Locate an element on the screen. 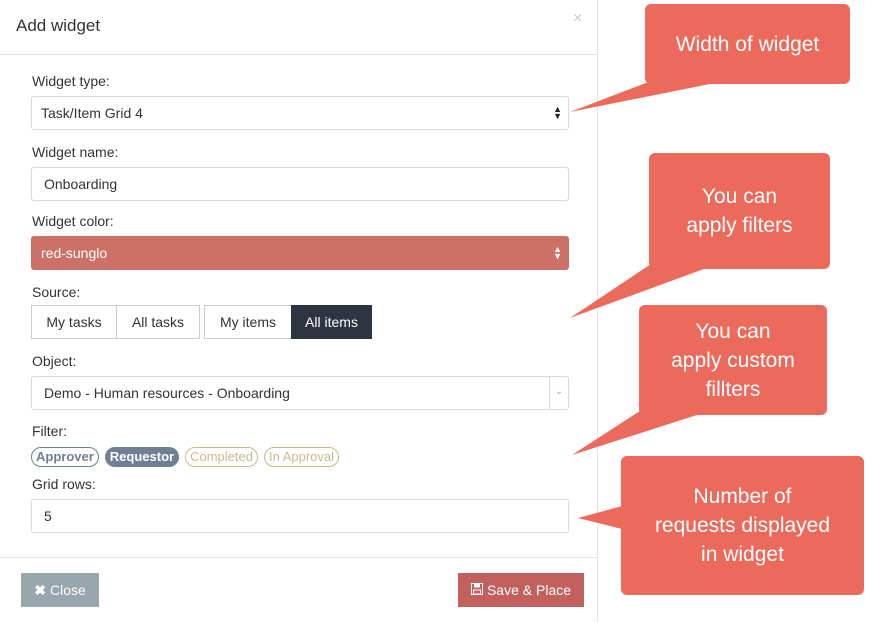  callout-line: apply custom is located at coordinates (733, 360).